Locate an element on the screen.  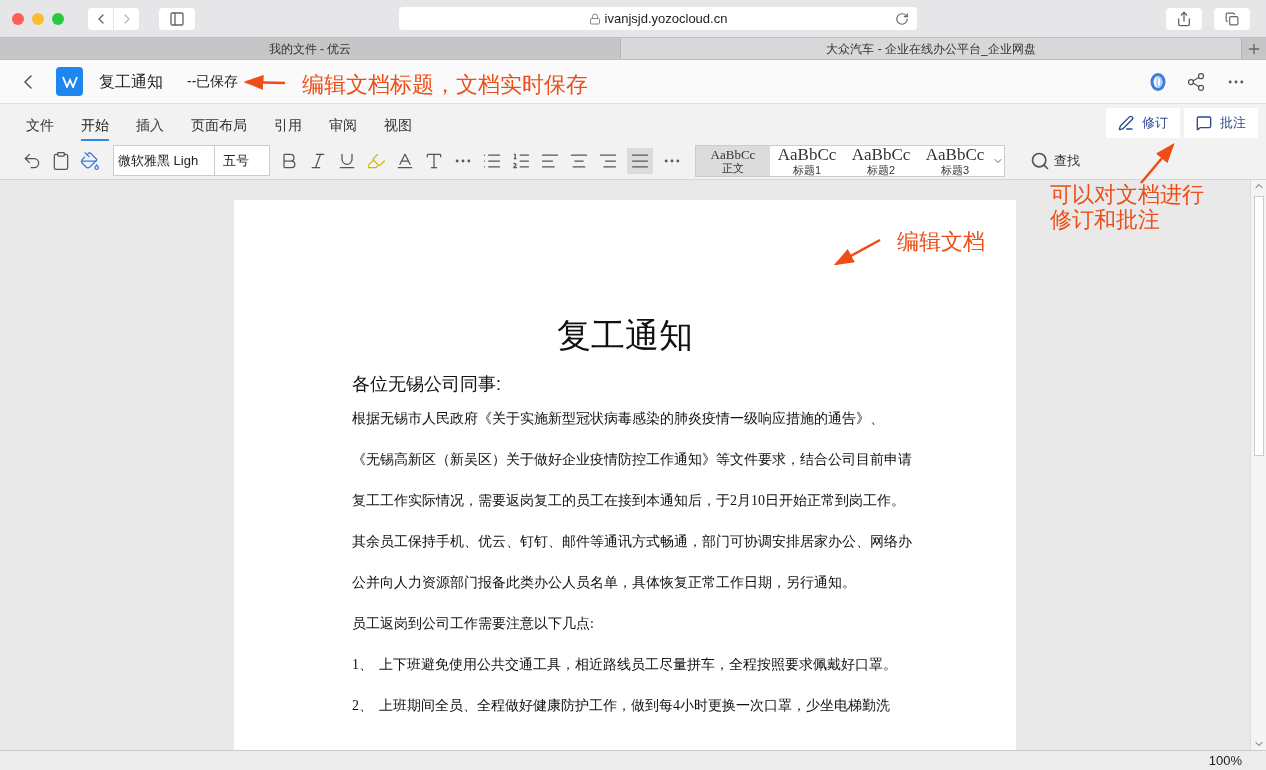
annotation-text: 编辑文档标题，文档实时保存 is located at coordinates (445, 85).